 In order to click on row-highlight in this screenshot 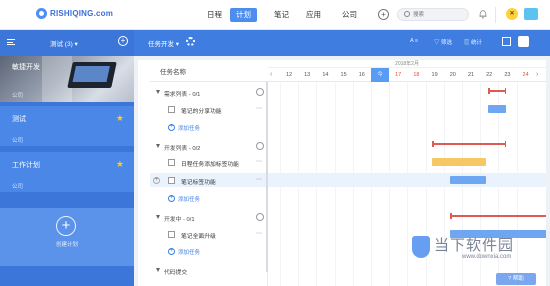, I will do `click(407, 180)`.